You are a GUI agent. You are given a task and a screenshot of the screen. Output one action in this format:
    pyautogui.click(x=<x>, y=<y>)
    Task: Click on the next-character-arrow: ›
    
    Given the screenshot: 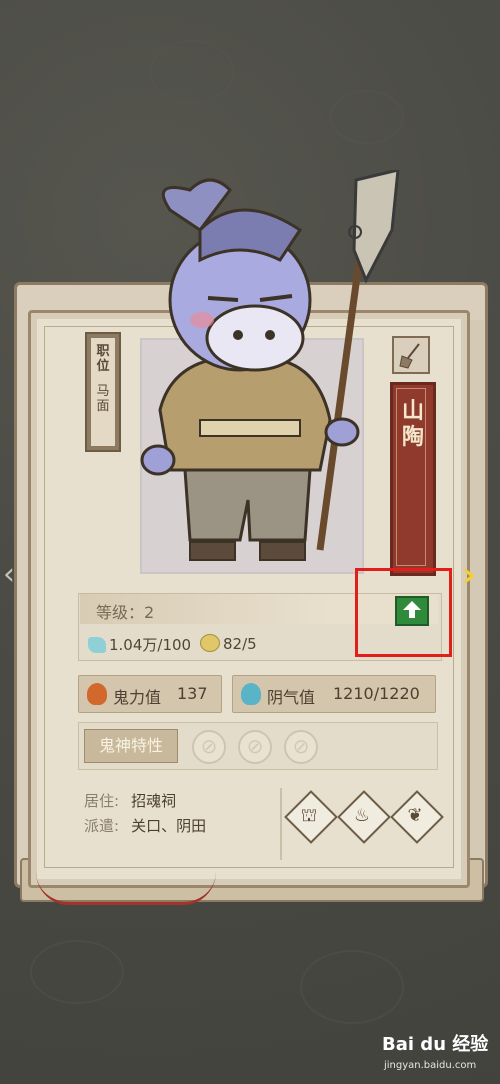 What is the action you would take?
    pyautogui.click(x=480, y=575)
    